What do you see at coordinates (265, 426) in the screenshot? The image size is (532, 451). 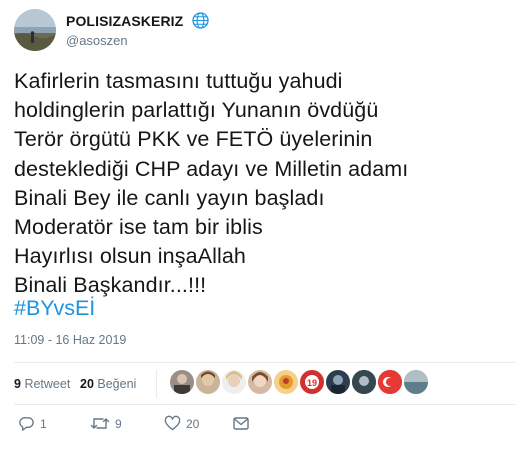 I see `tweet-actions: 1 9 20` at bounding box center [265, 426].